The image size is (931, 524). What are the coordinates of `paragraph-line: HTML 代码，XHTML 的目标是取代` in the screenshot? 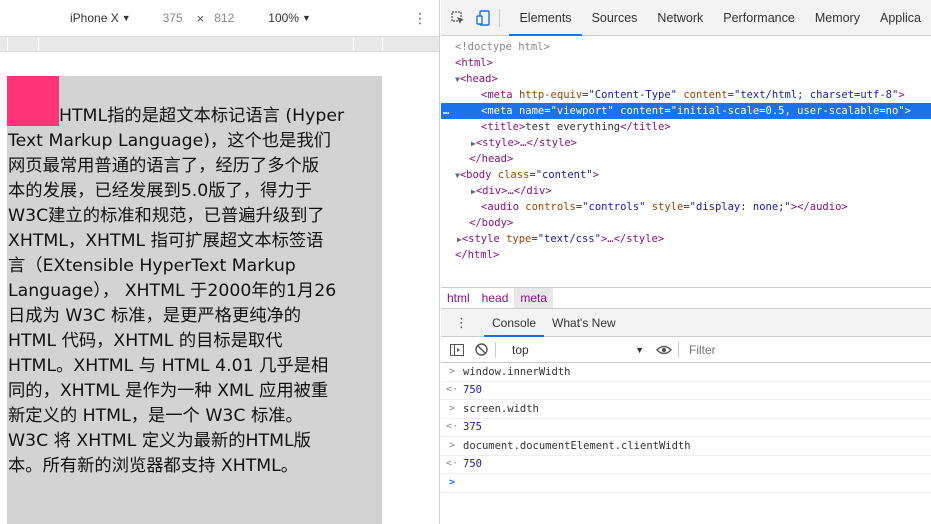 It's located at (145, 341).